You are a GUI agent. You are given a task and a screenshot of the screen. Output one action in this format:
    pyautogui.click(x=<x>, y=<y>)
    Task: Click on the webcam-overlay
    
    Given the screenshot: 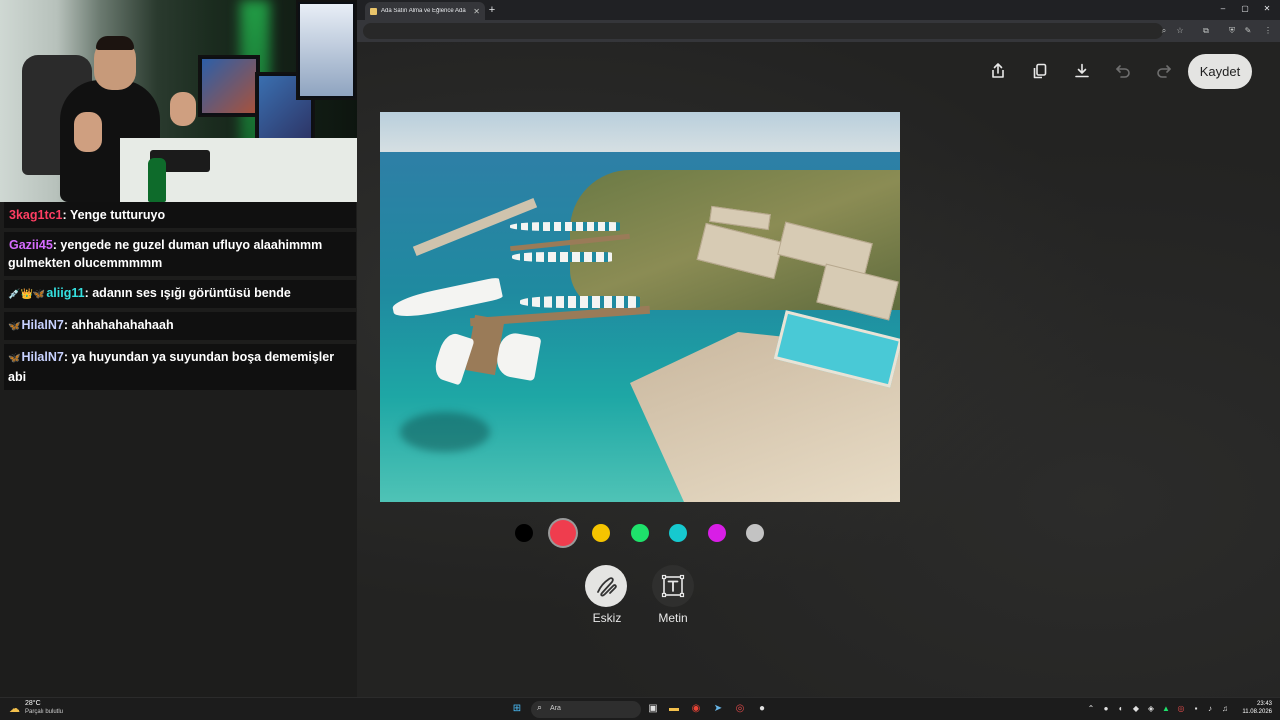 What is the action you would take?
    pyautogui.click(x=178, y=101)
    